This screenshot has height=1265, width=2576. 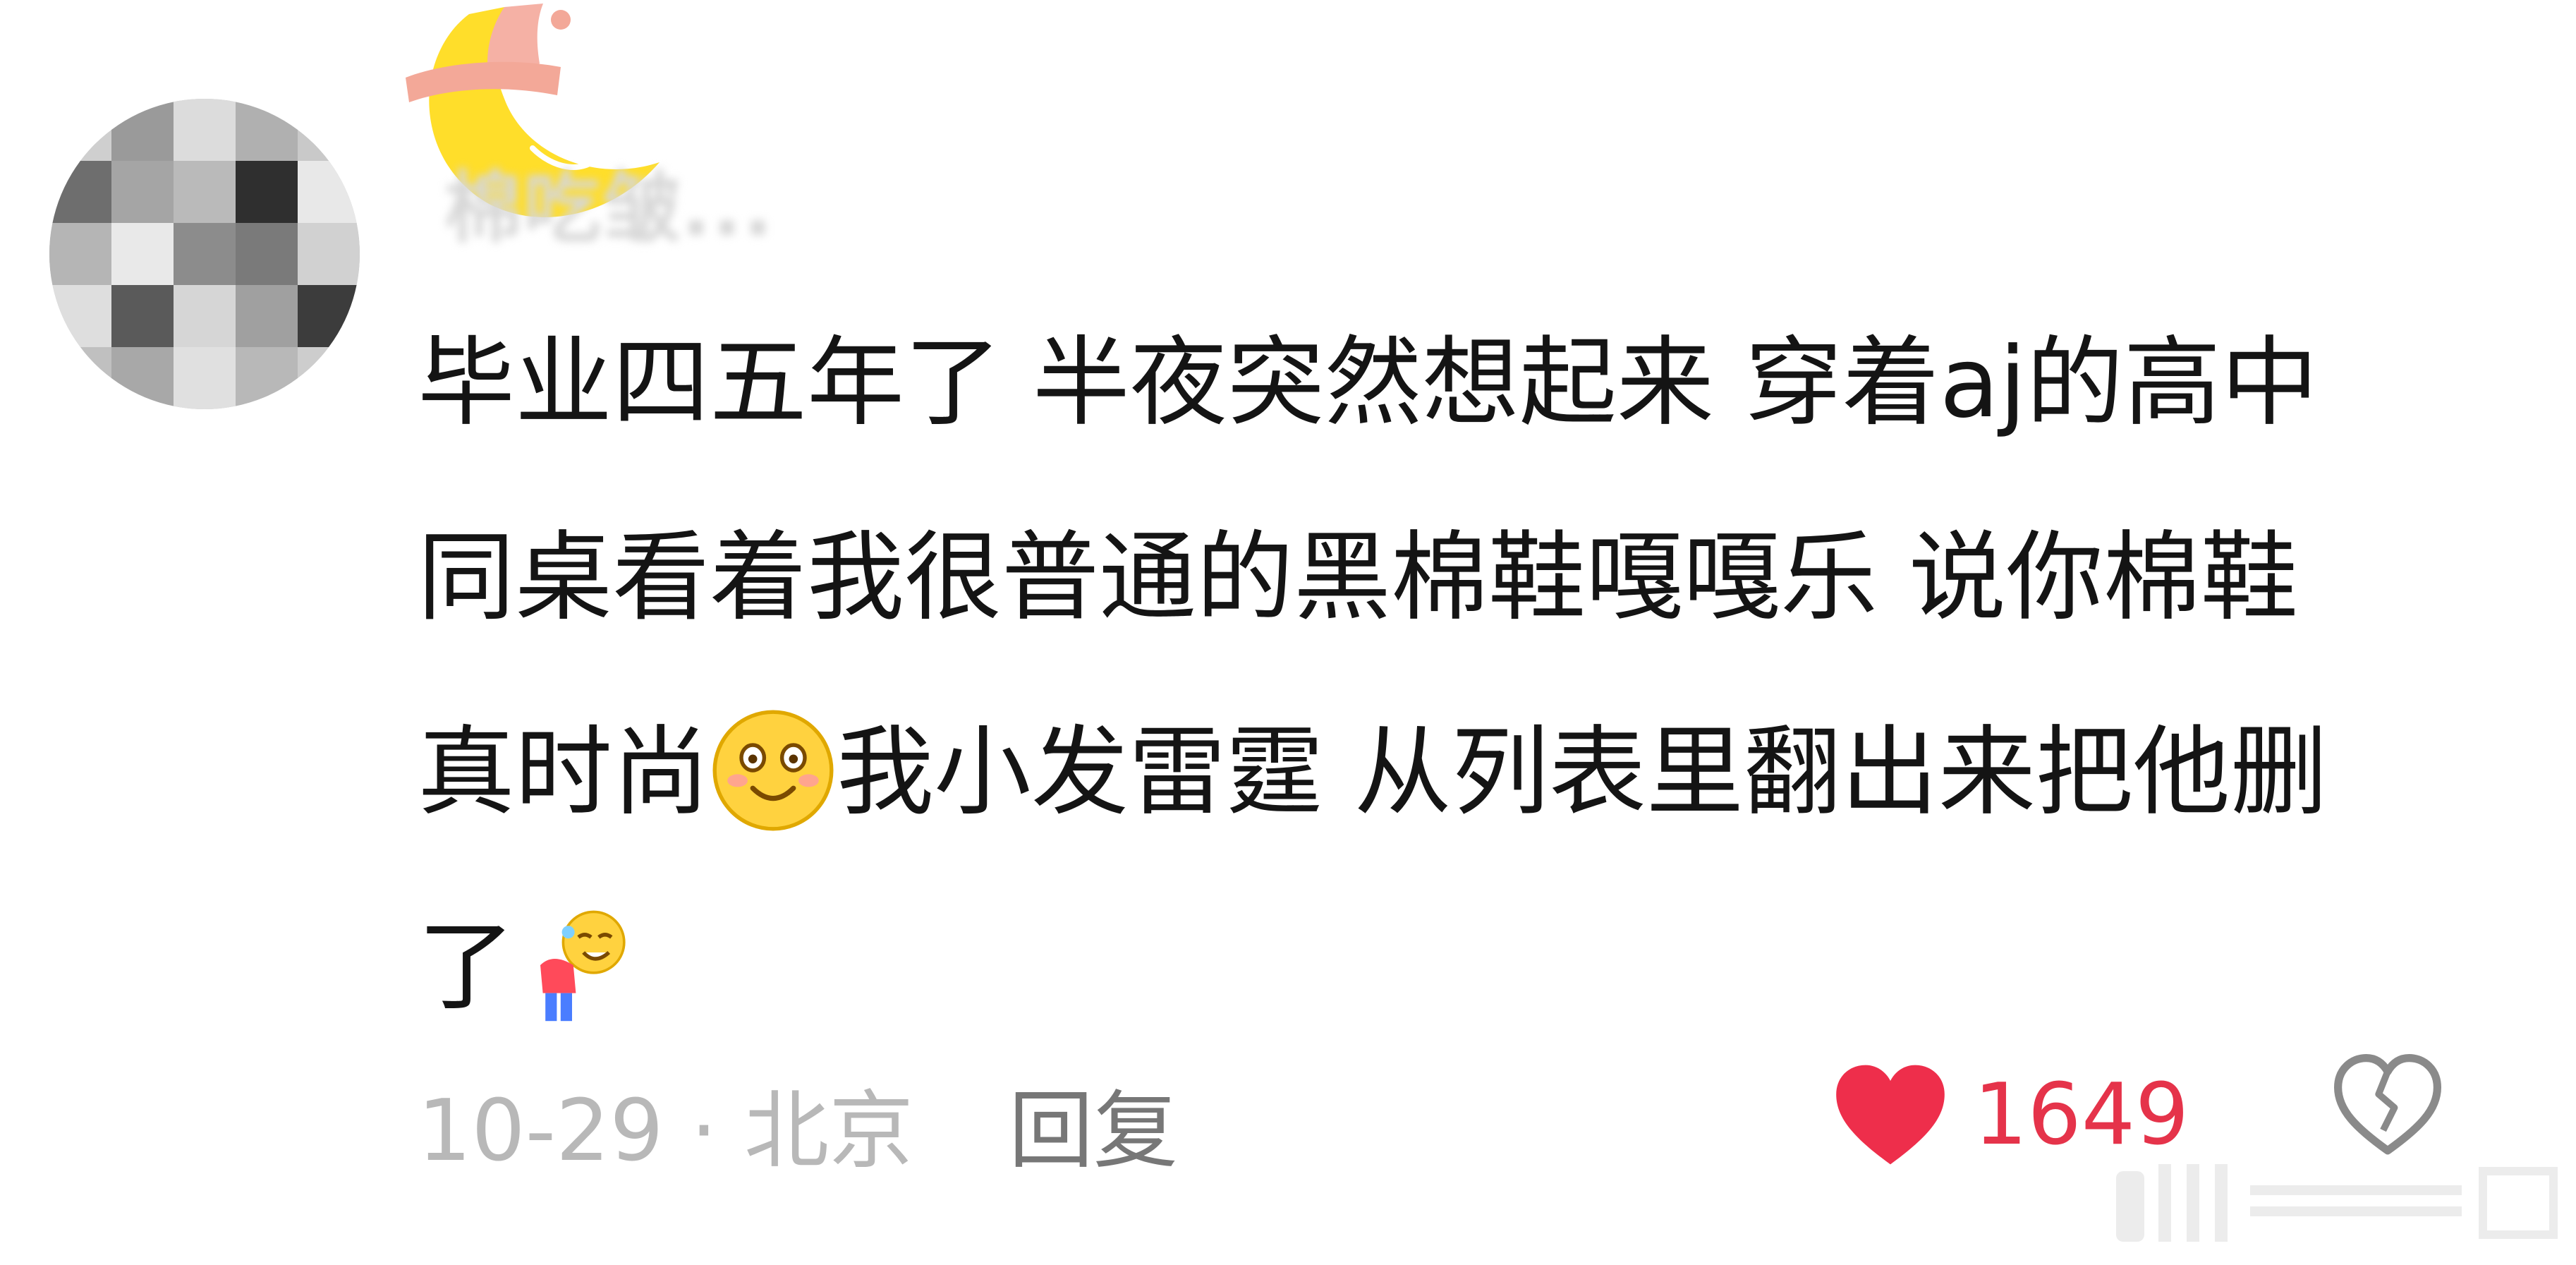 What do you see at coordinates (2387, 1108) in the screenshot?
I see `broken-heart-icon` at bounding box center [2387, 1108].